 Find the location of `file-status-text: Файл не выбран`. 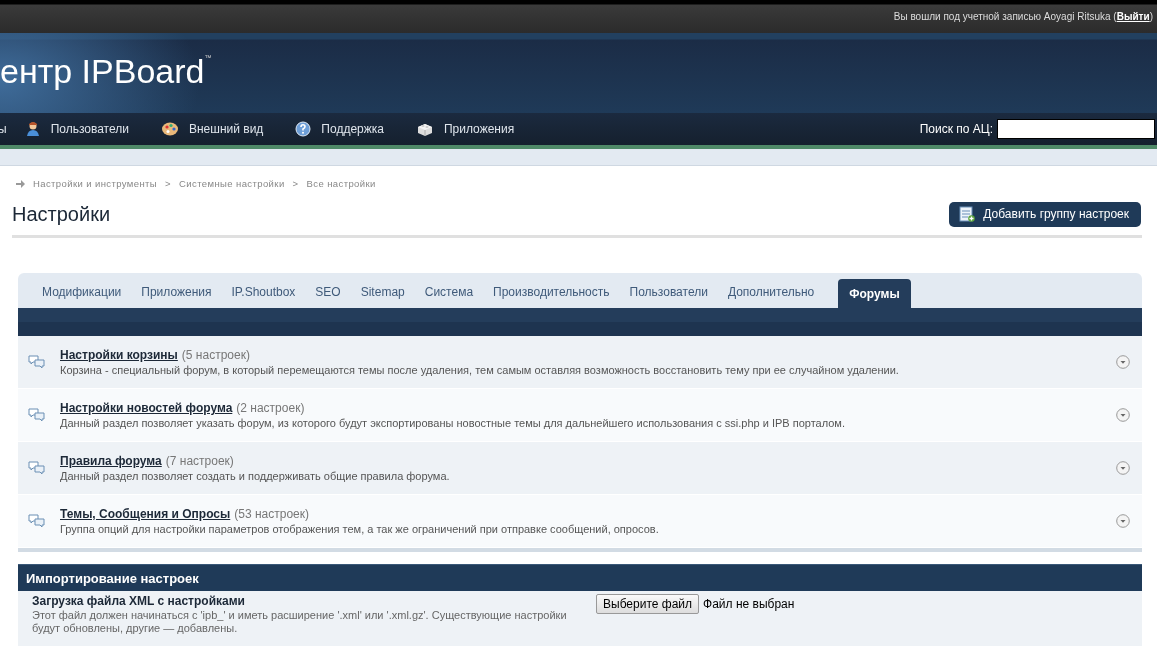

file-status-text: Файл не выбран is located at coordinates (749, 604).